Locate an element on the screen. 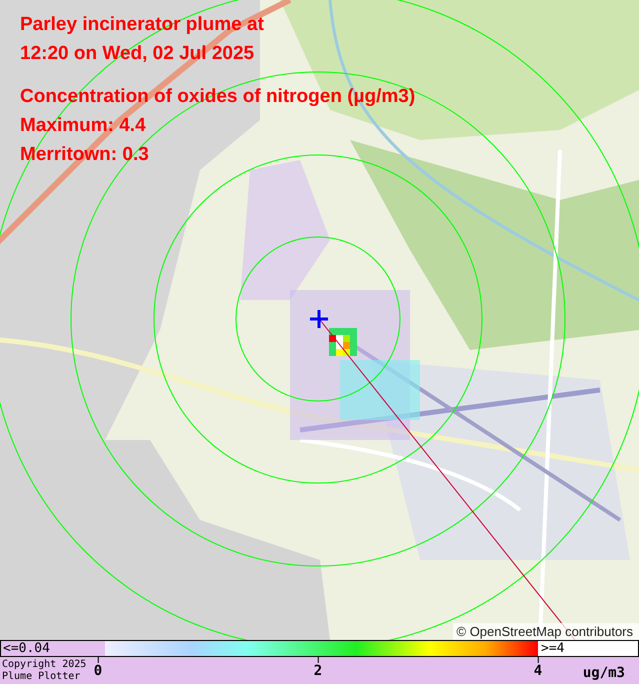 Image resolution: width=639 pixels, height=684 pixels. copyright-text: Plume Plotter is located at coordinates (42, 677).